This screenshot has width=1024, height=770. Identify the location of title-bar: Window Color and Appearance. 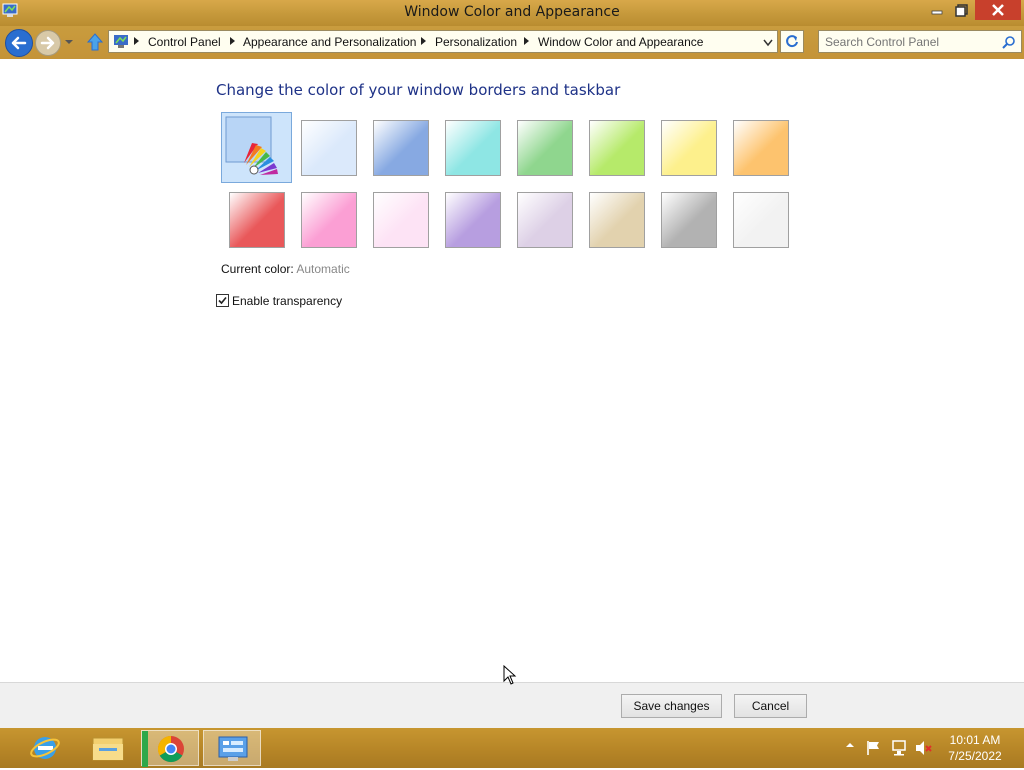
(512, 13).